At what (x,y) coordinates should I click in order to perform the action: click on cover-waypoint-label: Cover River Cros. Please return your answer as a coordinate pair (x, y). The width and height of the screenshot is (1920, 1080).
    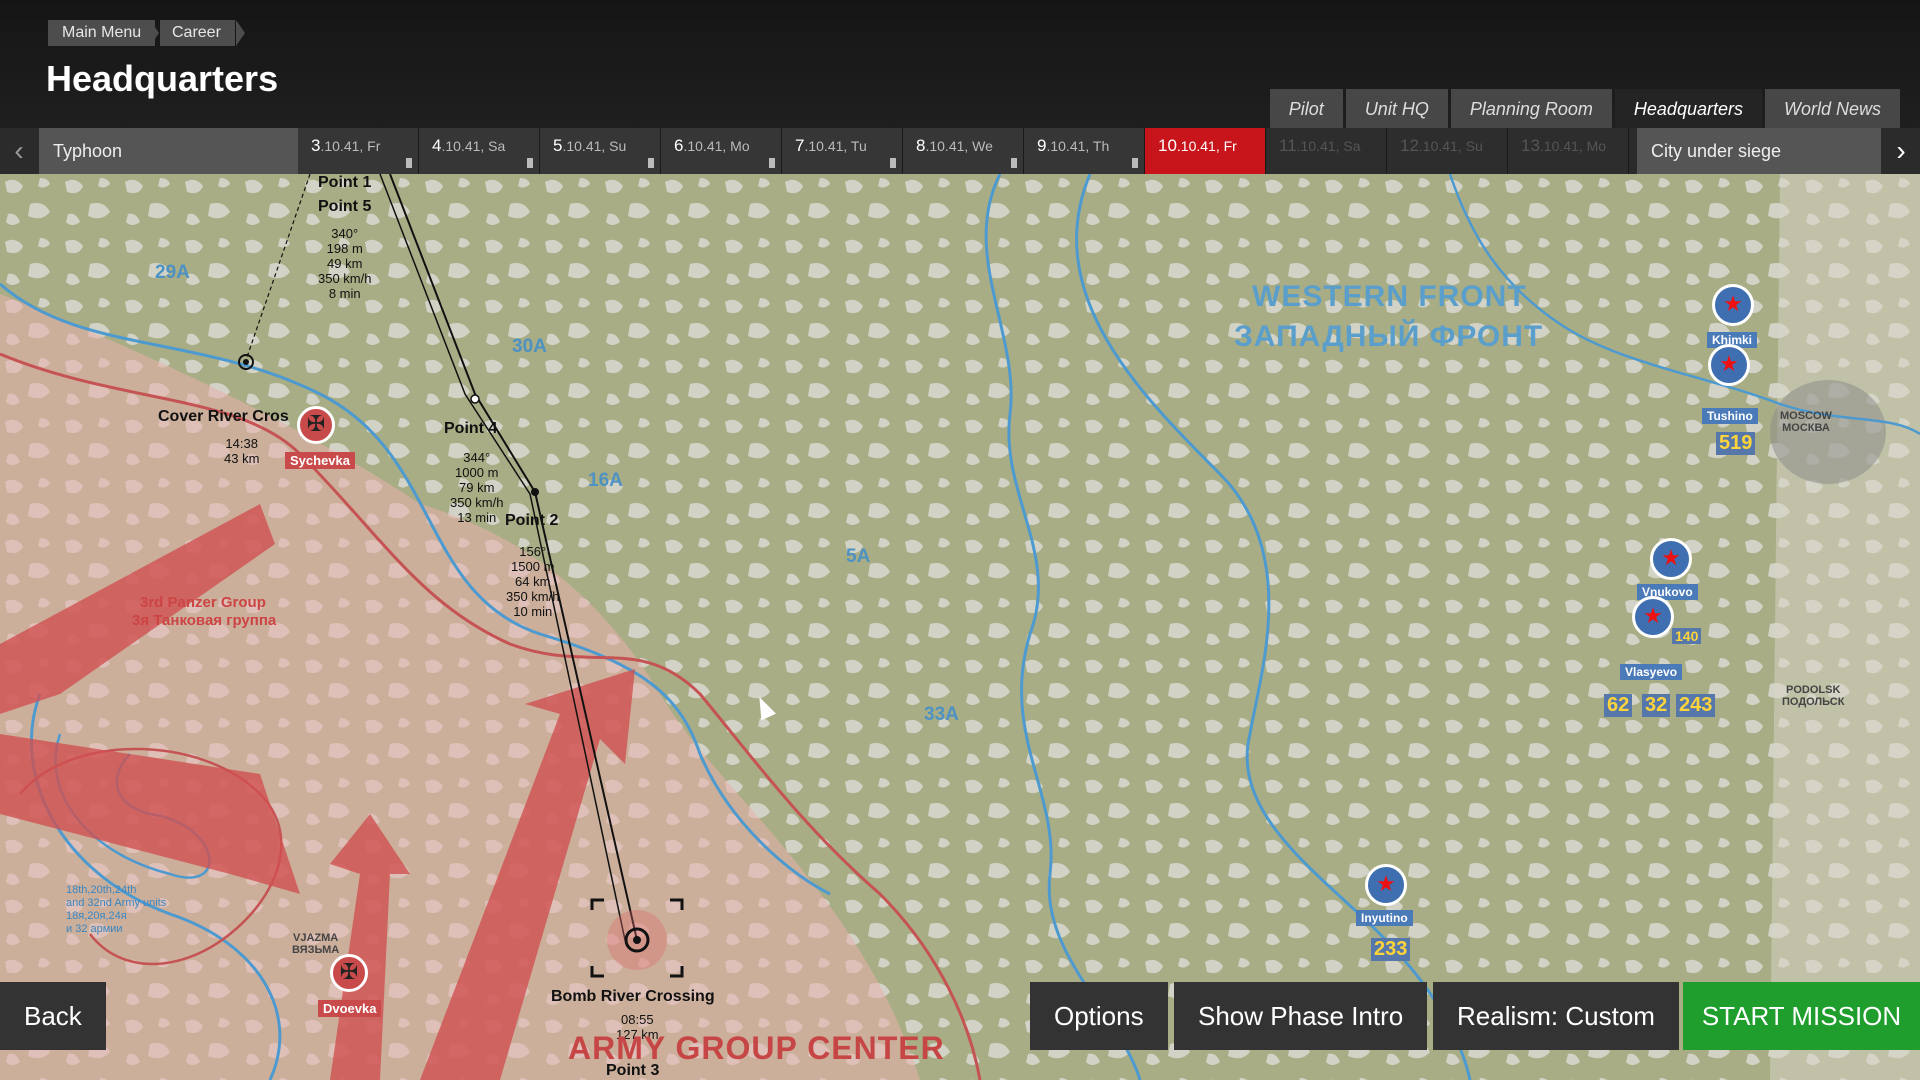
    Looking at the image, I should click on (223, 416).